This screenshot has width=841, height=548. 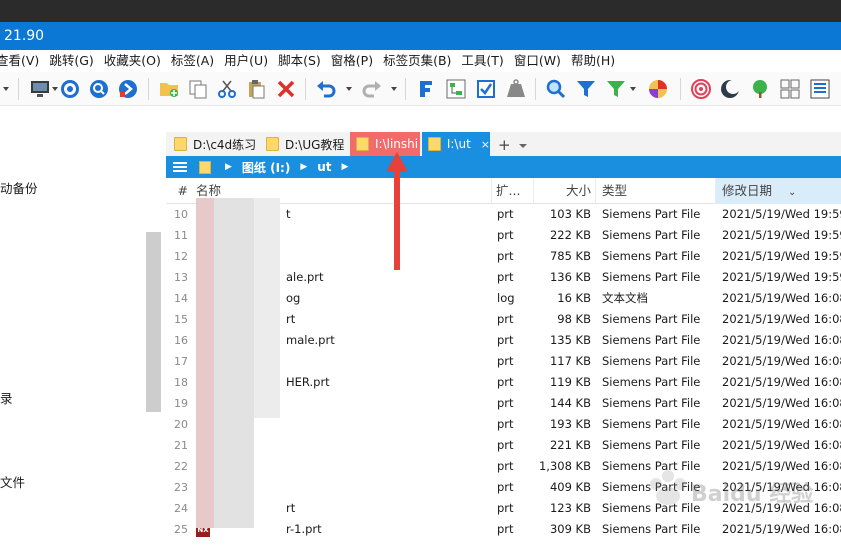 What do you see at coordinates (181, 445) in the screenshot?
I see `file-number: 21` at bounding box center [181, 445].